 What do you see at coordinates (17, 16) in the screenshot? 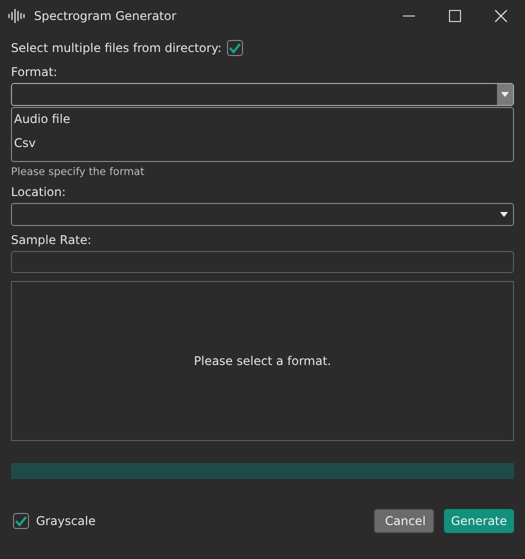
I see `waveform-icon` at bounding box center [17, 16].